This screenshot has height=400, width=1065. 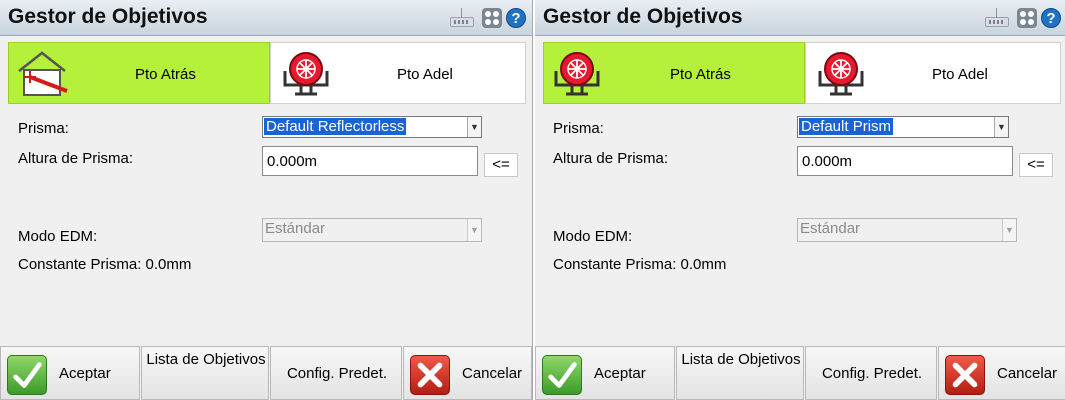 What do you see at coordinates (903, 127) in the screenshot?
I see `prism-select: Default Prism ▼` at bounding box center [903, 127].